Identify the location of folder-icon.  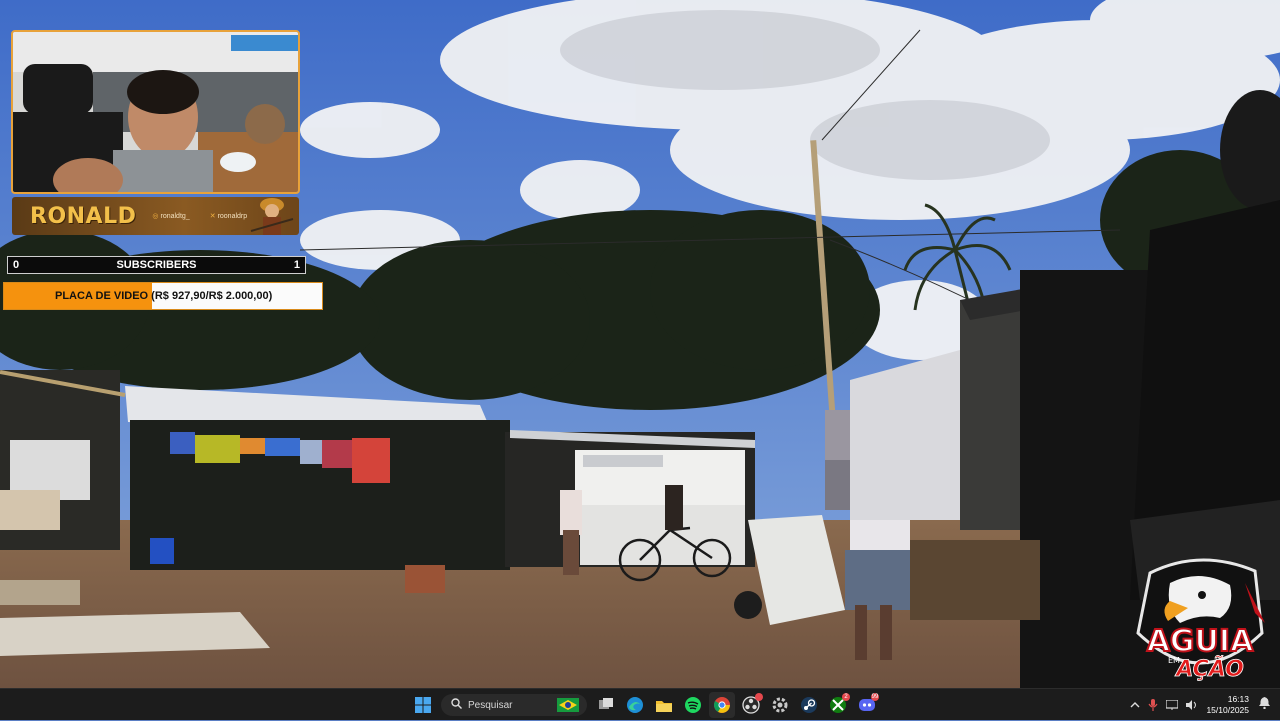
(664, 706).